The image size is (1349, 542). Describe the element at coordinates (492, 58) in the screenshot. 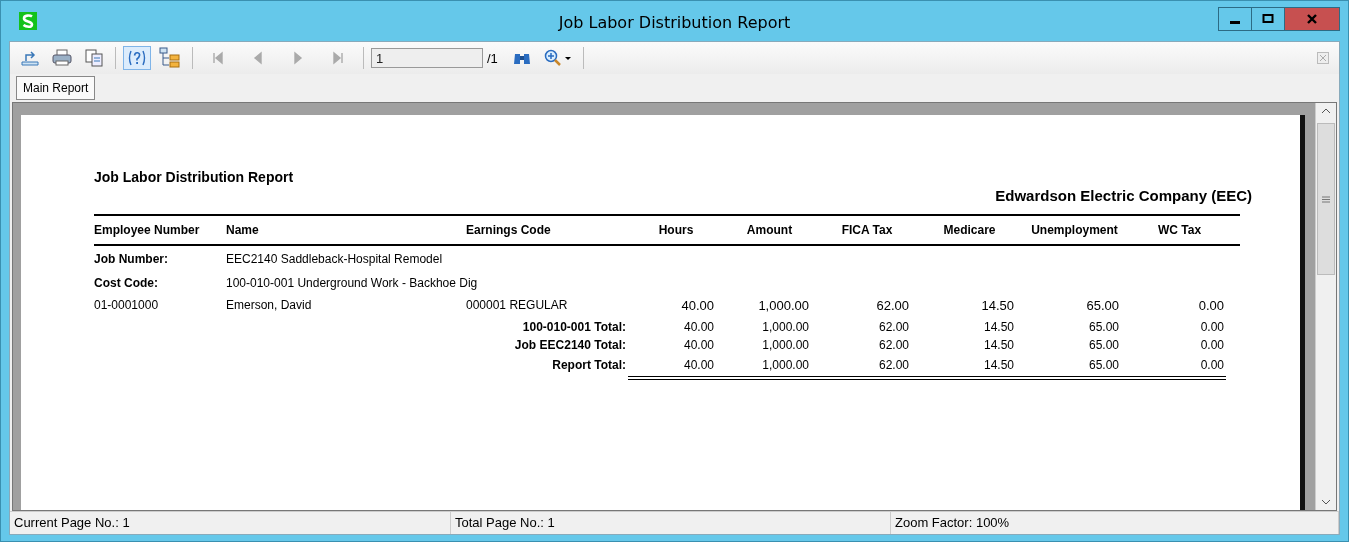

I see `page-count: /1` at that location.